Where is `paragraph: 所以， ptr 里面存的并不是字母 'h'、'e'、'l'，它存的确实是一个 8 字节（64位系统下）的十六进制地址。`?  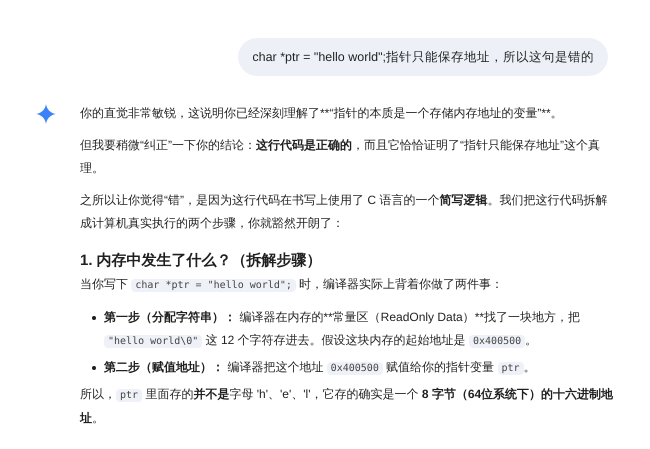 paragraph: 所以， ptr 里面存的并不是字母 'h'、'e'、'l'，它存的确实是一个 8 字节（64位系统下）的十六进制地址。 is located at coordinates (347, 406).